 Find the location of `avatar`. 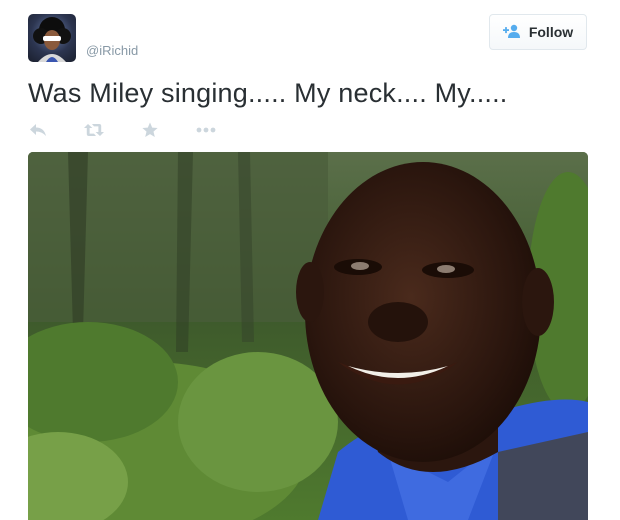

avatar is located at coordinates (52, 38).